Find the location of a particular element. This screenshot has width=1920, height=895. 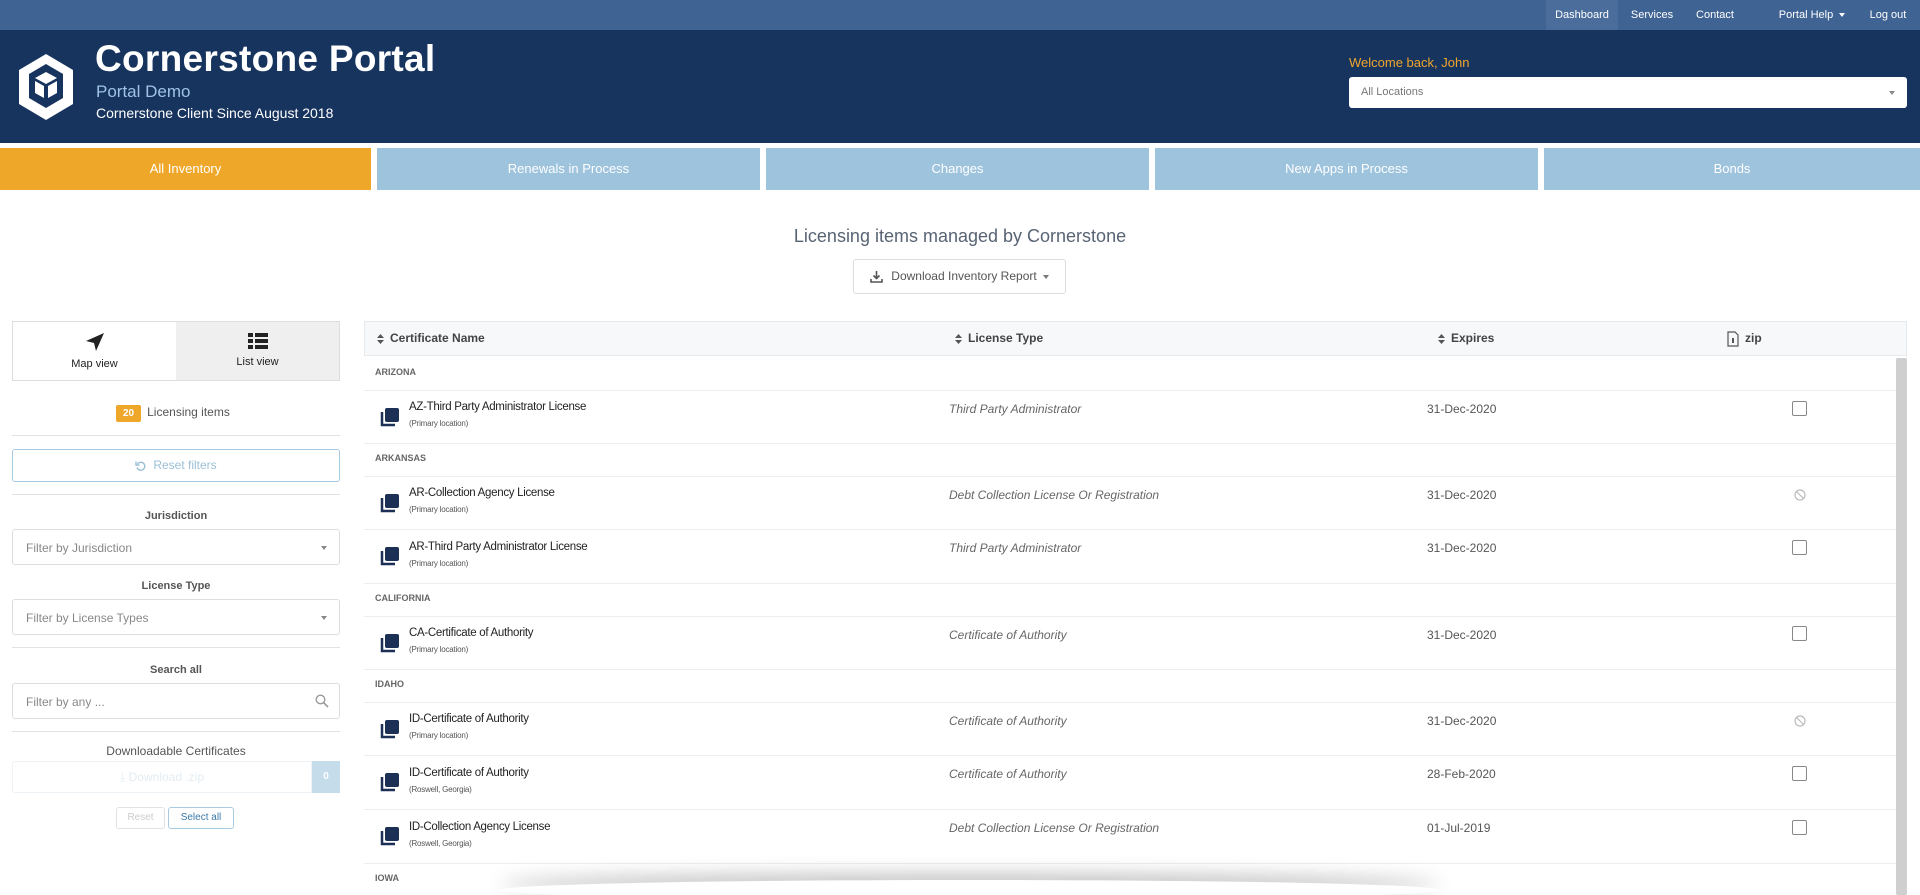

view-toggle: Map view List view is located at coordinates (176, 351).